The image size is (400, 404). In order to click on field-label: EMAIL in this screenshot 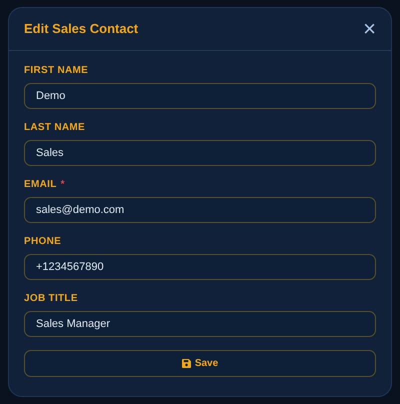, I will do `click(40, 184)`.